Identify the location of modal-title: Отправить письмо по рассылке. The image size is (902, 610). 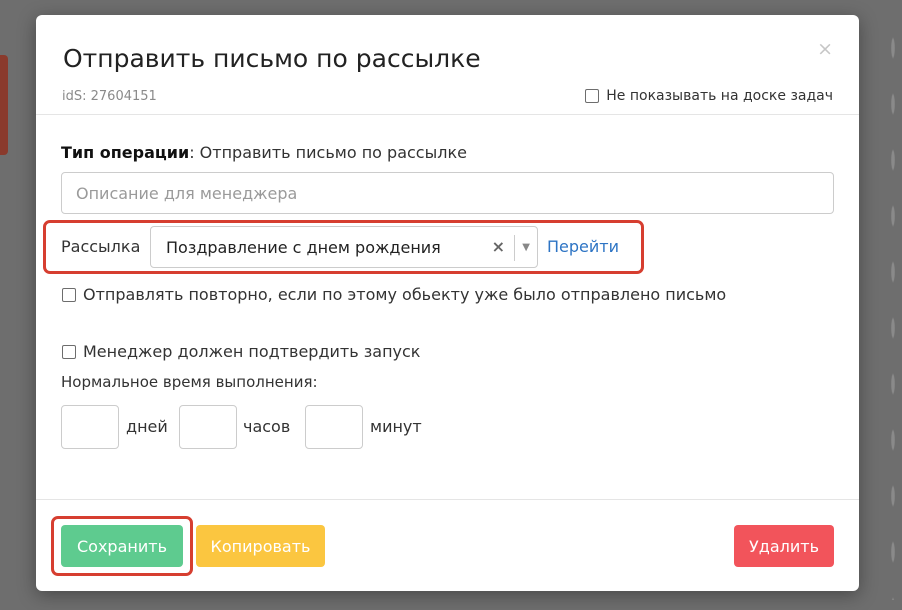
(272, 58).